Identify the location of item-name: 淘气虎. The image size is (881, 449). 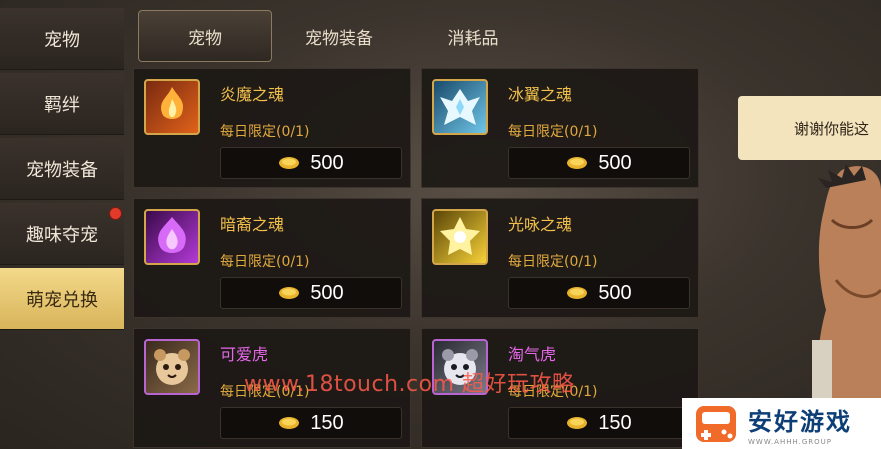
(532, 354).